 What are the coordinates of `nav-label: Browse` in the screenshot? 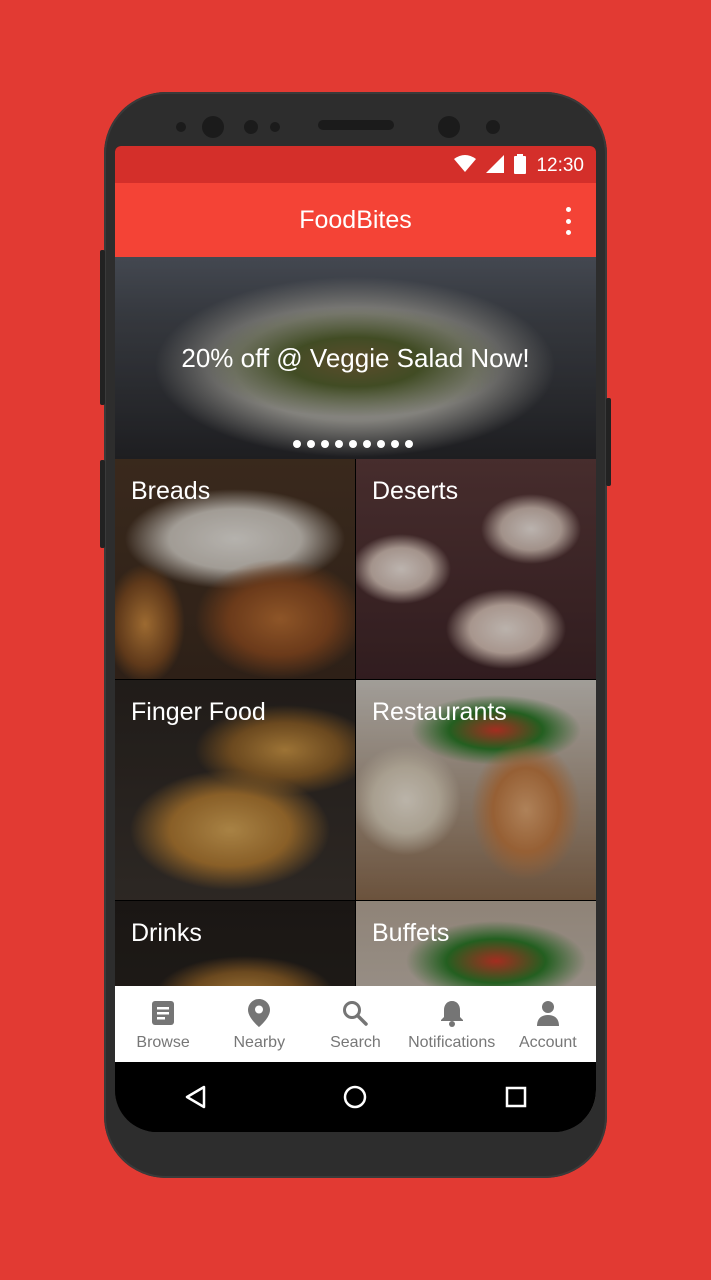 It's located at (163, 1042).